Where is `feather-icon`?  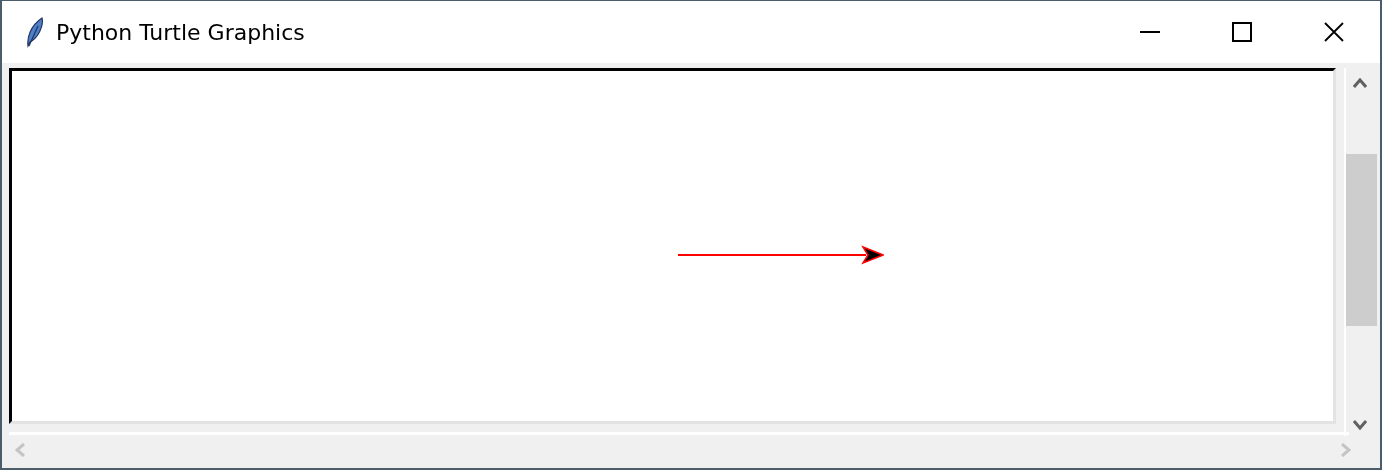
feather-icon is located at coordinates (35, 32).